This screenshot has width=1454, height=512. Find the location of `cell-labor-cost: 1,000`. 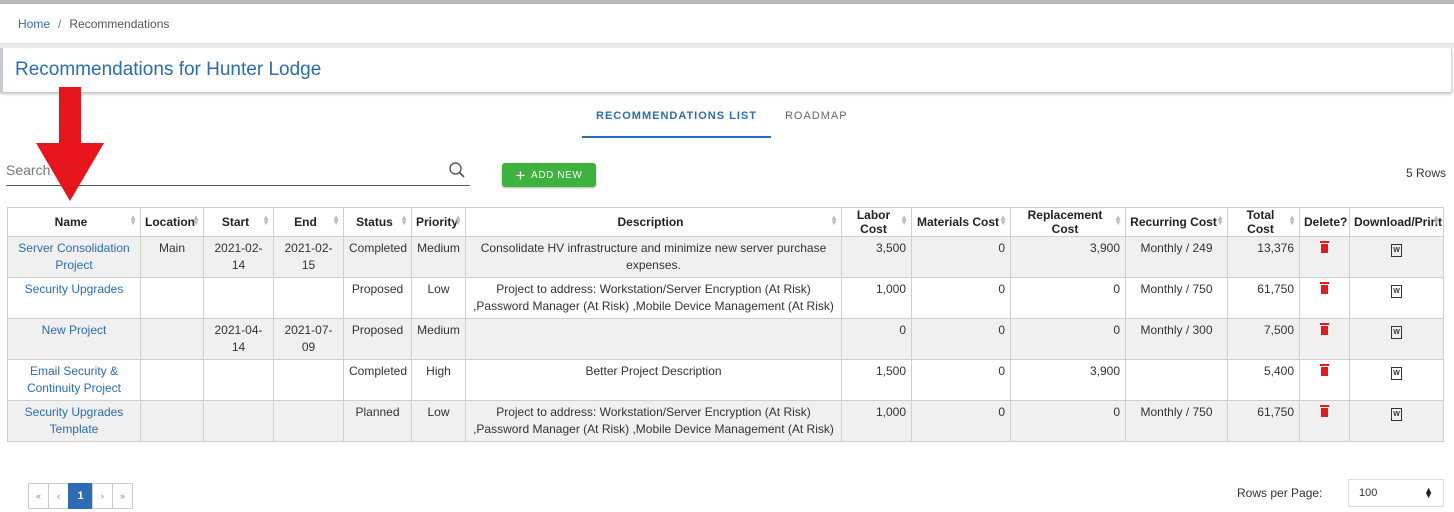

cell-labor-cost: 1,000 is located at coordinates (876, 421).